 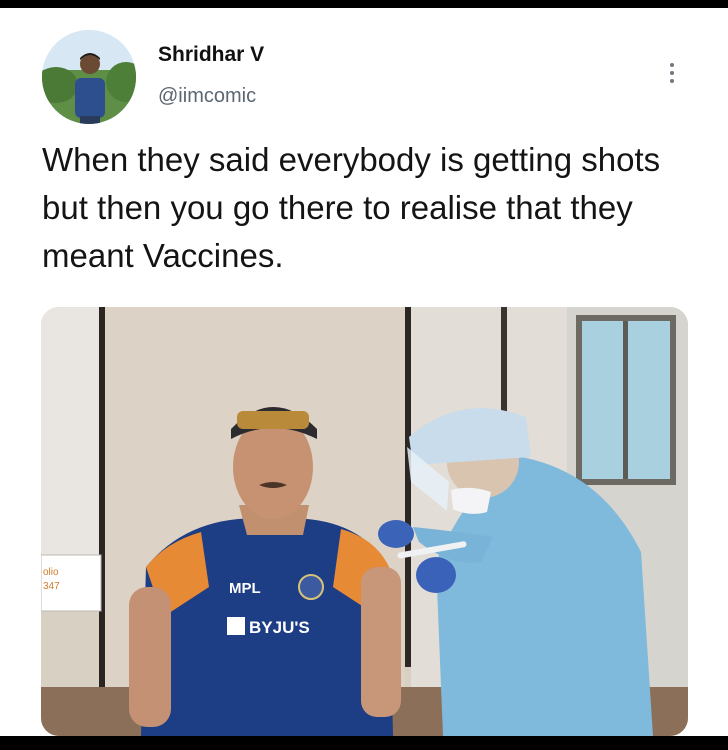 I want to click on sign-text: olio, so click(x=51, y=572).